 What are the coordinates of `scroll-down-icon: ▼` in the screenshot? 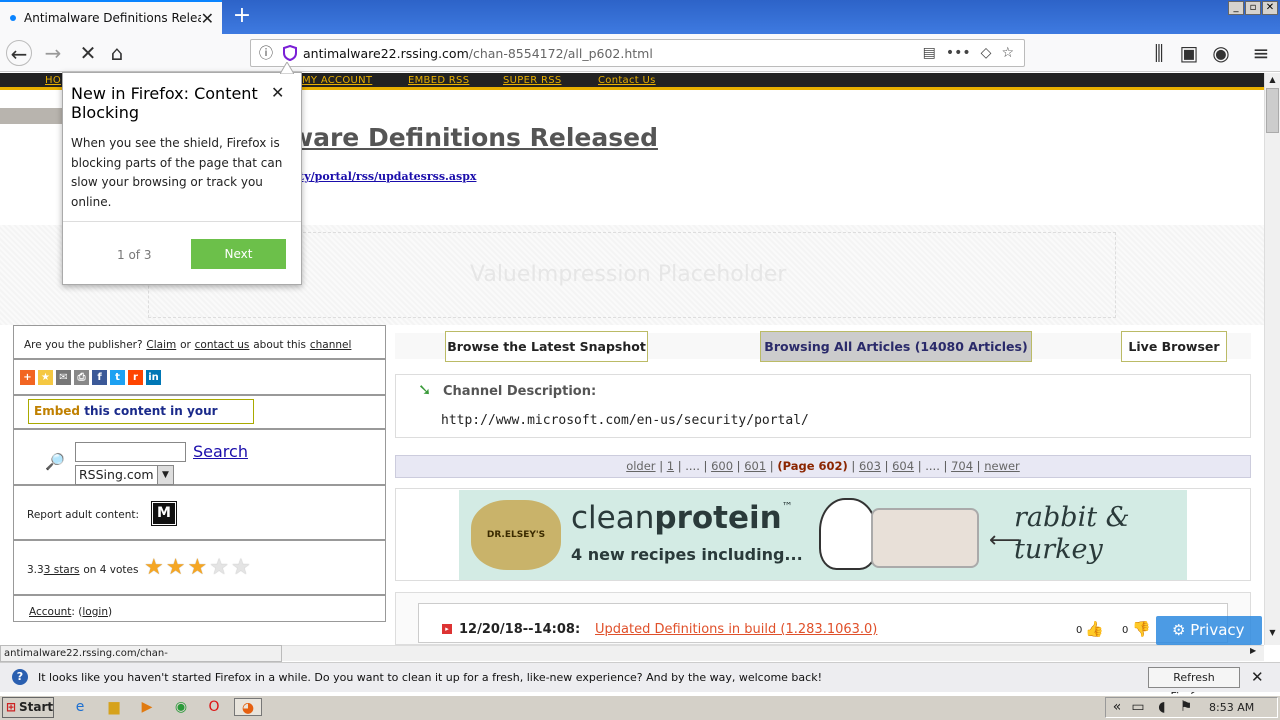 It's located at (1272, 634).